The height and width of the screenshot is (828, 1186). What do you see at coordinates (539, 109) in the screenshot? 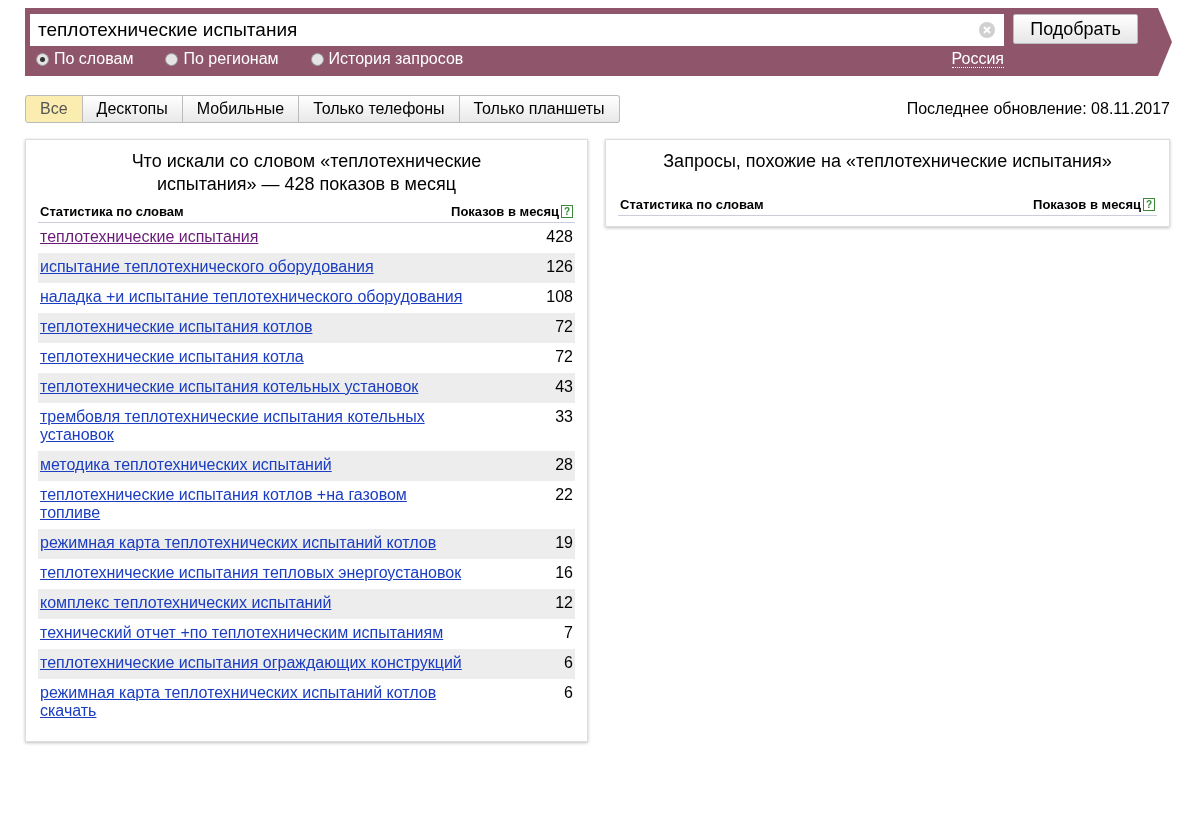
I see `device-tab: Только планшеты` at bounding box center [539, 109].